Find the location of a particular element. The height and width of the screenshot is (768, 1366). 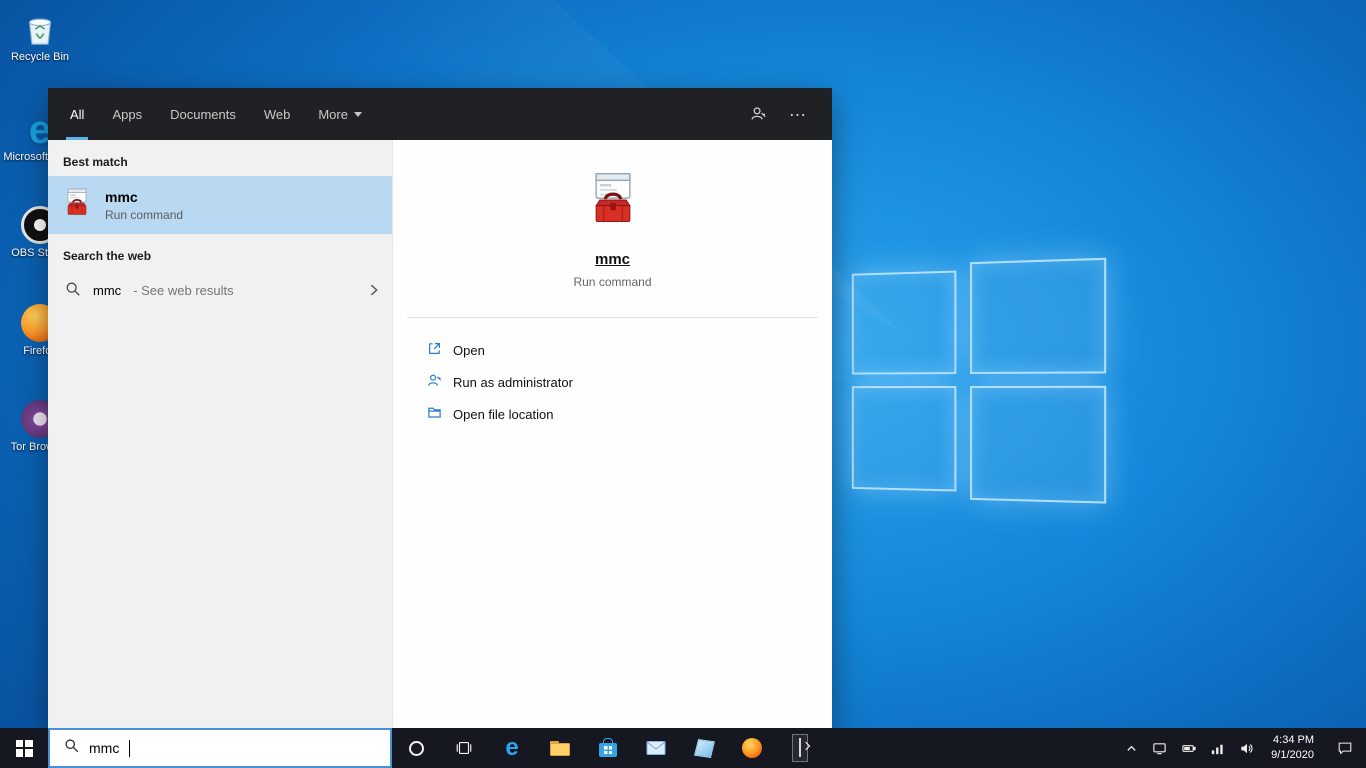

taskbar-photos-button is located at coordinates (704, 748).